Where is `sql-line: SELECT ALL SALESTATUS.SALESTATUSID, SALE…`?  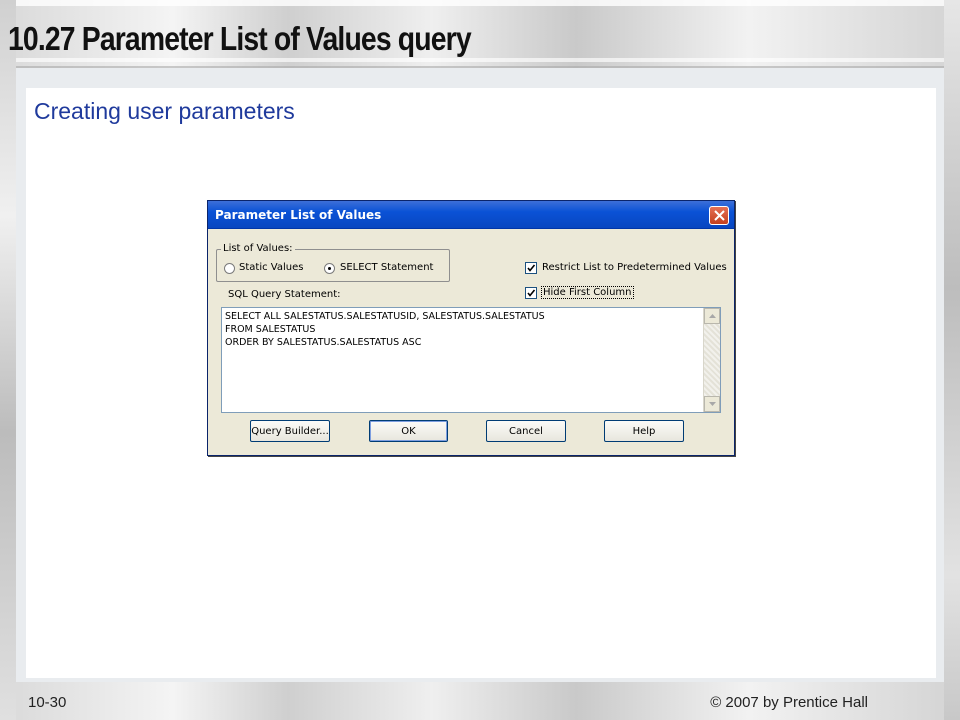 sql-line: SELECT ALL SALESTATUS.SALESTATUSID, SALE… is located at coordinates (385, 316).